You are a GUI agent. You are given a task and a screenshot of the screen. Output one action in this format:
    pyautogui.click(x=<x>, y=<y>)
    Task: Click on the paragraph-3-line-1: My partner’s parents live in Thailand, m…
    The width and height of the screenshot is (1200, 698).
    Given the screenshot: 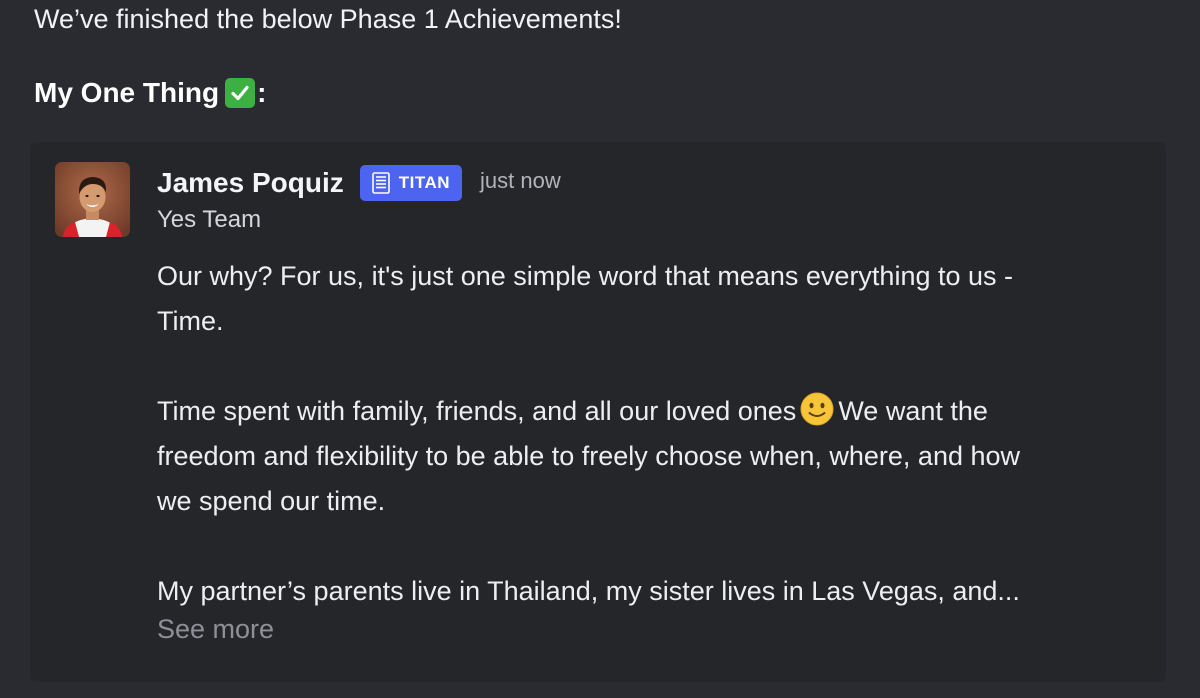 What is the action you would take?
    pyautogui.click(x=588, y=591)
    